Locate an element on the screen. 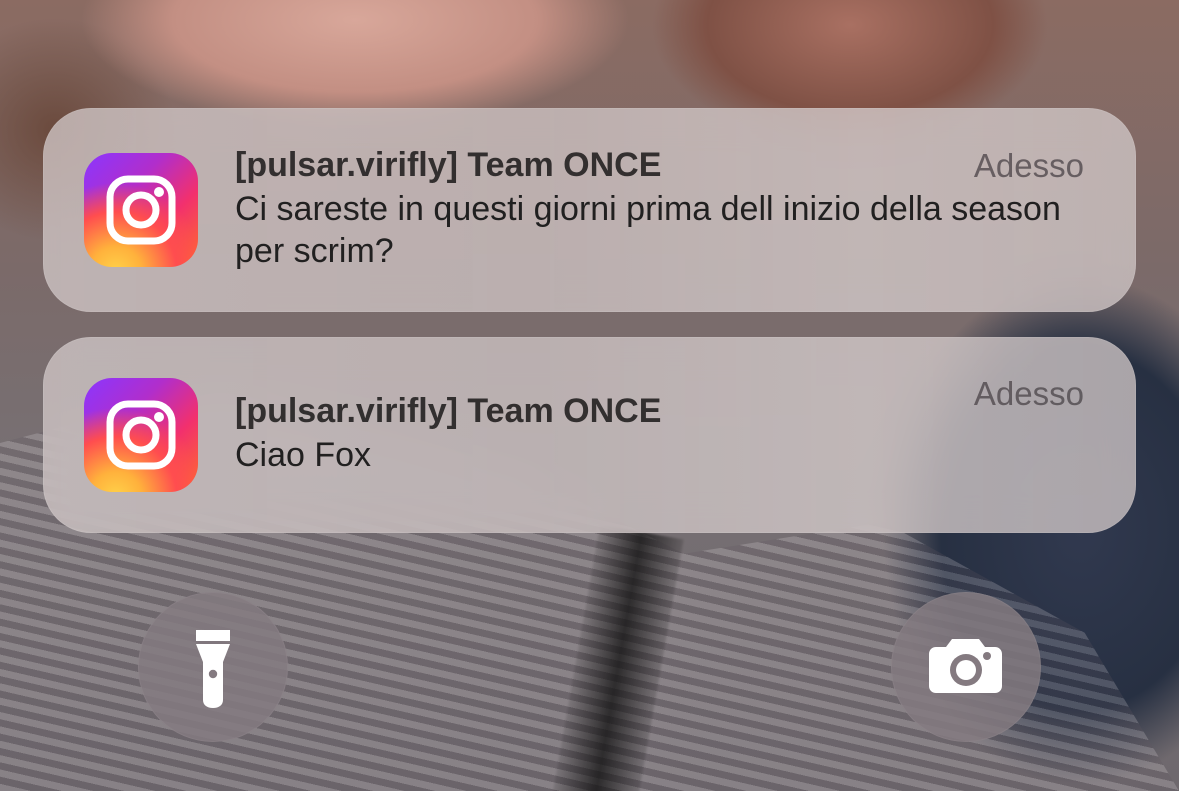 The height and width of the screenshot is (791, 1179). notification-message: Ciao Fox is located at coordinates (303, 455).